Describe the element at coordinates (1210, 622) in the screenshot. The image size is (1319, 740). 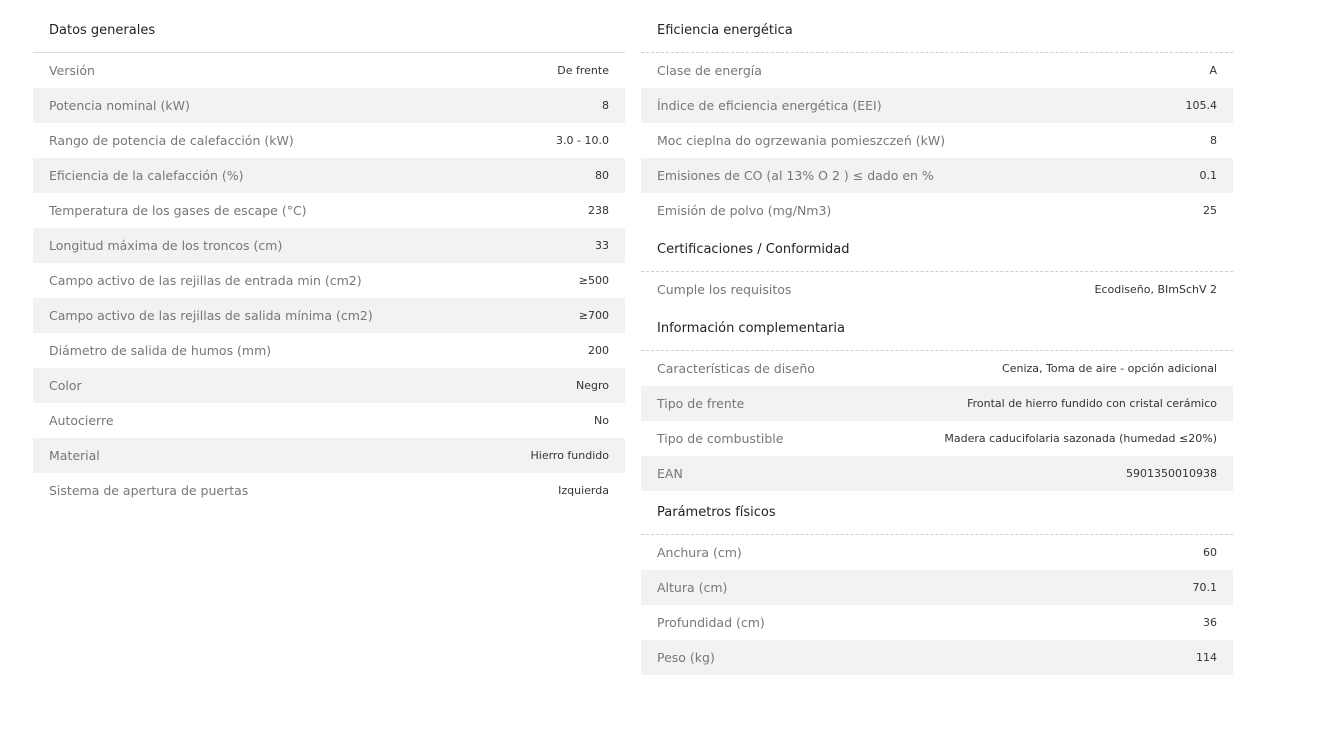
I see `spec-value: 36` at that location.